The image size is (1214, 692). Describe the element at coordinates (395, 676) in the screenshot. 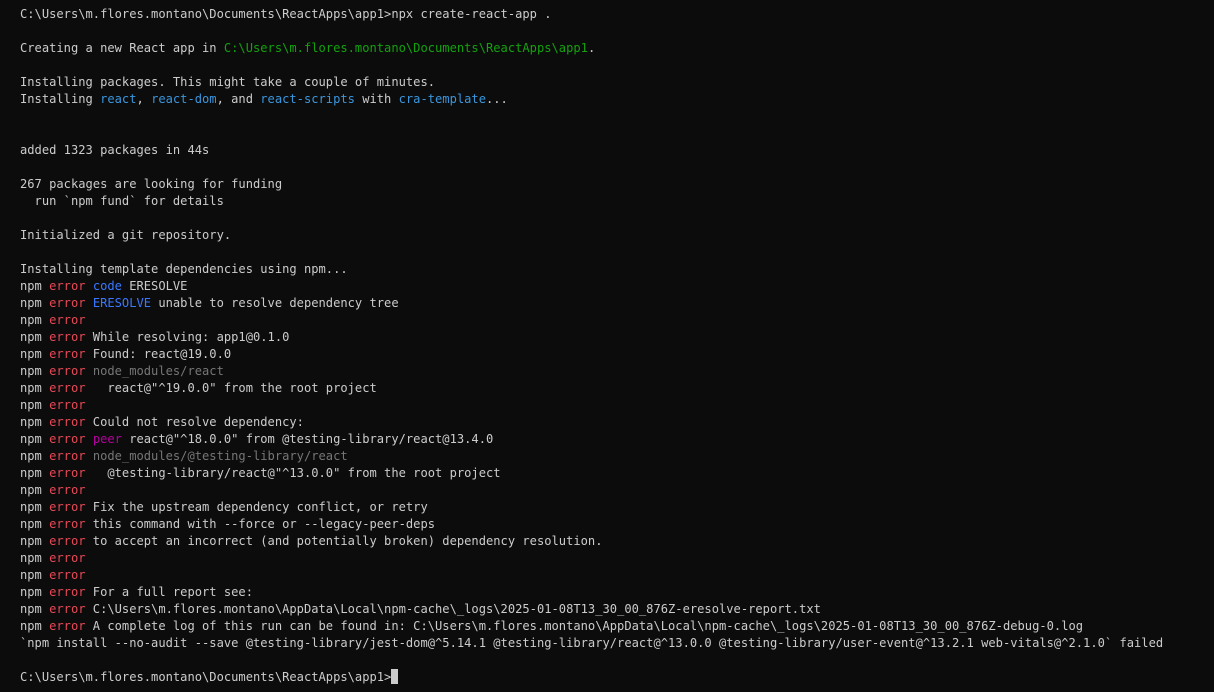

I see `cursor-block` at that location.